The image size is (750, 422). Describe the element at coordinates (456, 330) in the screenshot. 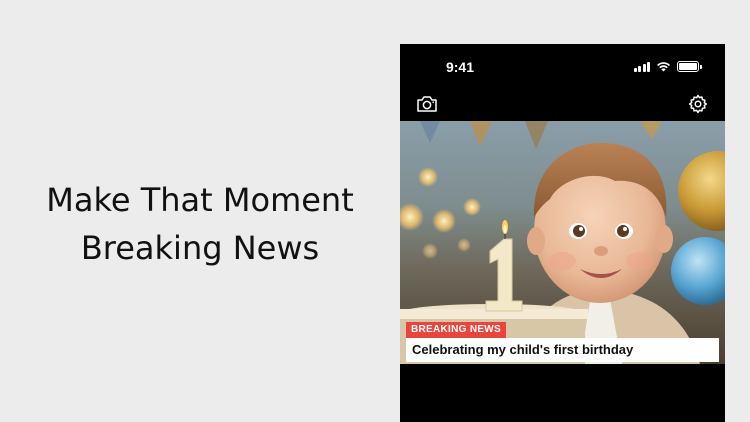

I see `breaking-news-tag: BREAKING NEWS` at that location.